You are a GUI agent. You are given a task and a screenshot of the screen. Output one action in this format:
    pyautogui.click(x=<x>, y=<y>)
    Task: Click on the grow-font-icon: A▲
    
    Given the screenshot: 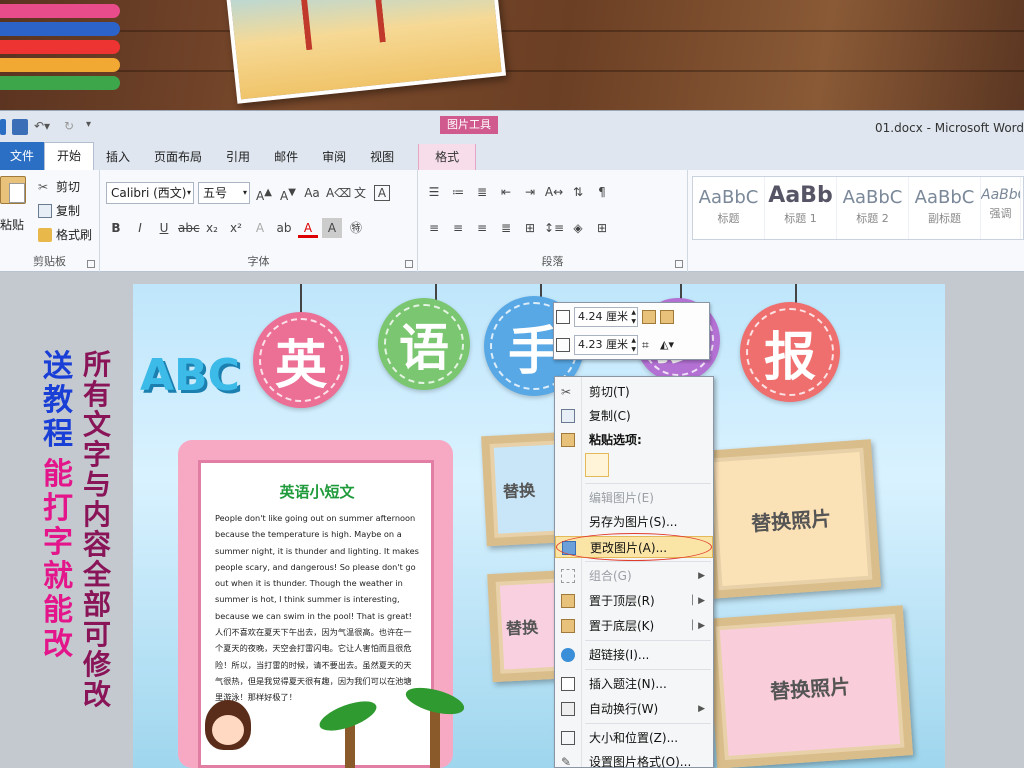 What is the action you would take?
    pyautogui.click(x=264, y=193)
    